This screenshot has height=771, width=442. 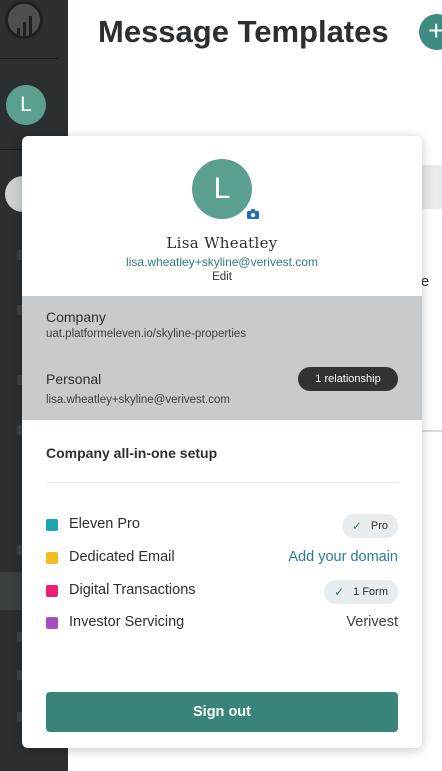 I want to click on status-pill: ✓ 1 Form, so click(x=361, y=592).